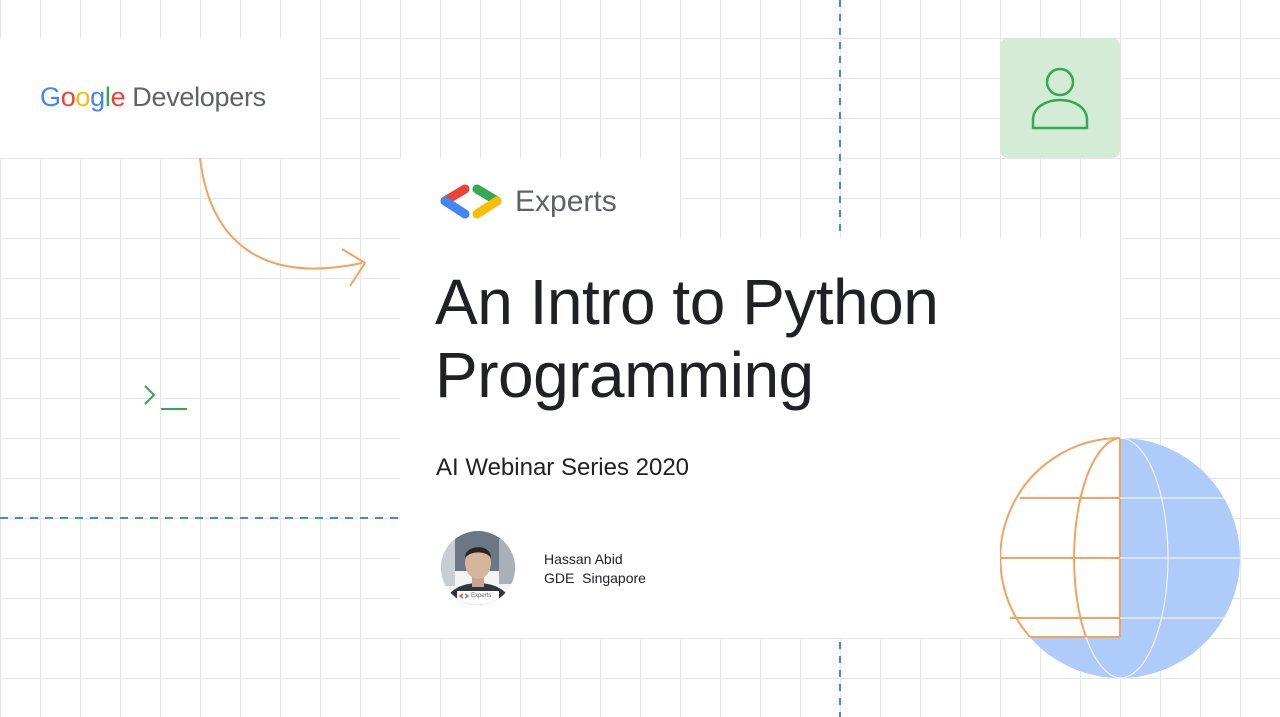 The image size is (1280, 717). Describe the element at coordinates (282, 222) in the screenshot. I see `curved-arrow-icon` at that location.